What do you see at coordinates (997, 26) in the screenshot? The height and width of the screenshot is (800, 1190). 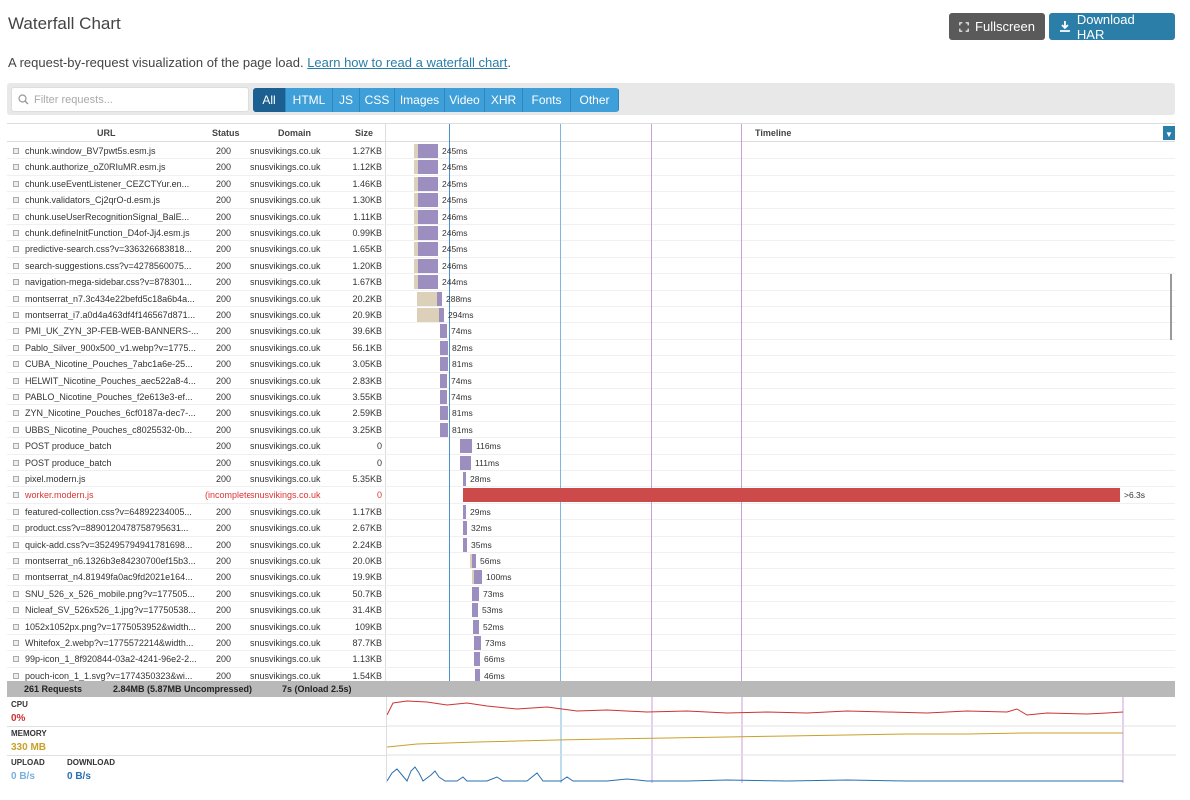 I see `fullscreen-button: Fullscreen` at bounding box center [997, 26].